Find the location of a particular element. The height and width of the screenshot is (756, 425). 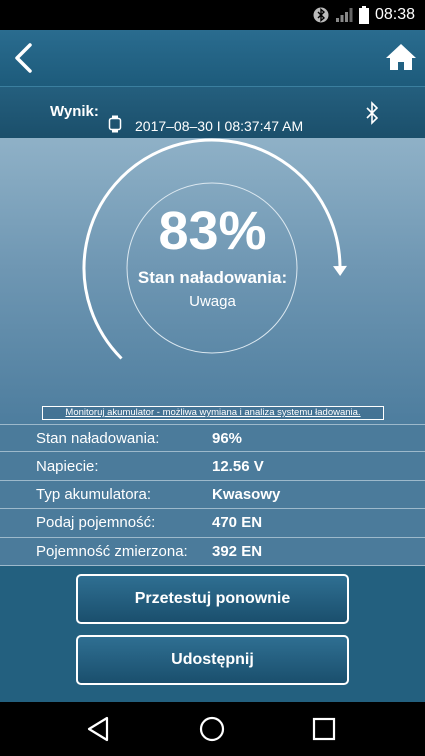

app-bar is located at coordinates (212, 58).